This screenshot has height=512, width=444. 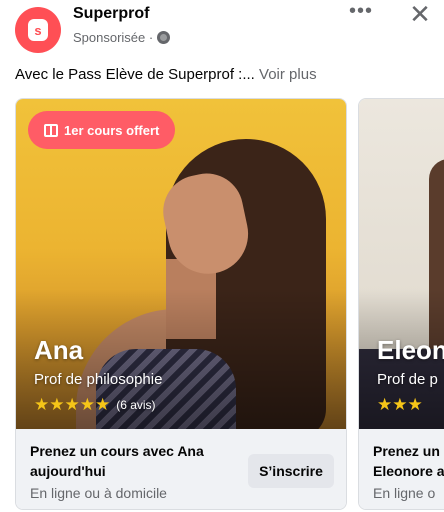 I want to click on superprof-logo-icon: s, so click(x=38, y=30).